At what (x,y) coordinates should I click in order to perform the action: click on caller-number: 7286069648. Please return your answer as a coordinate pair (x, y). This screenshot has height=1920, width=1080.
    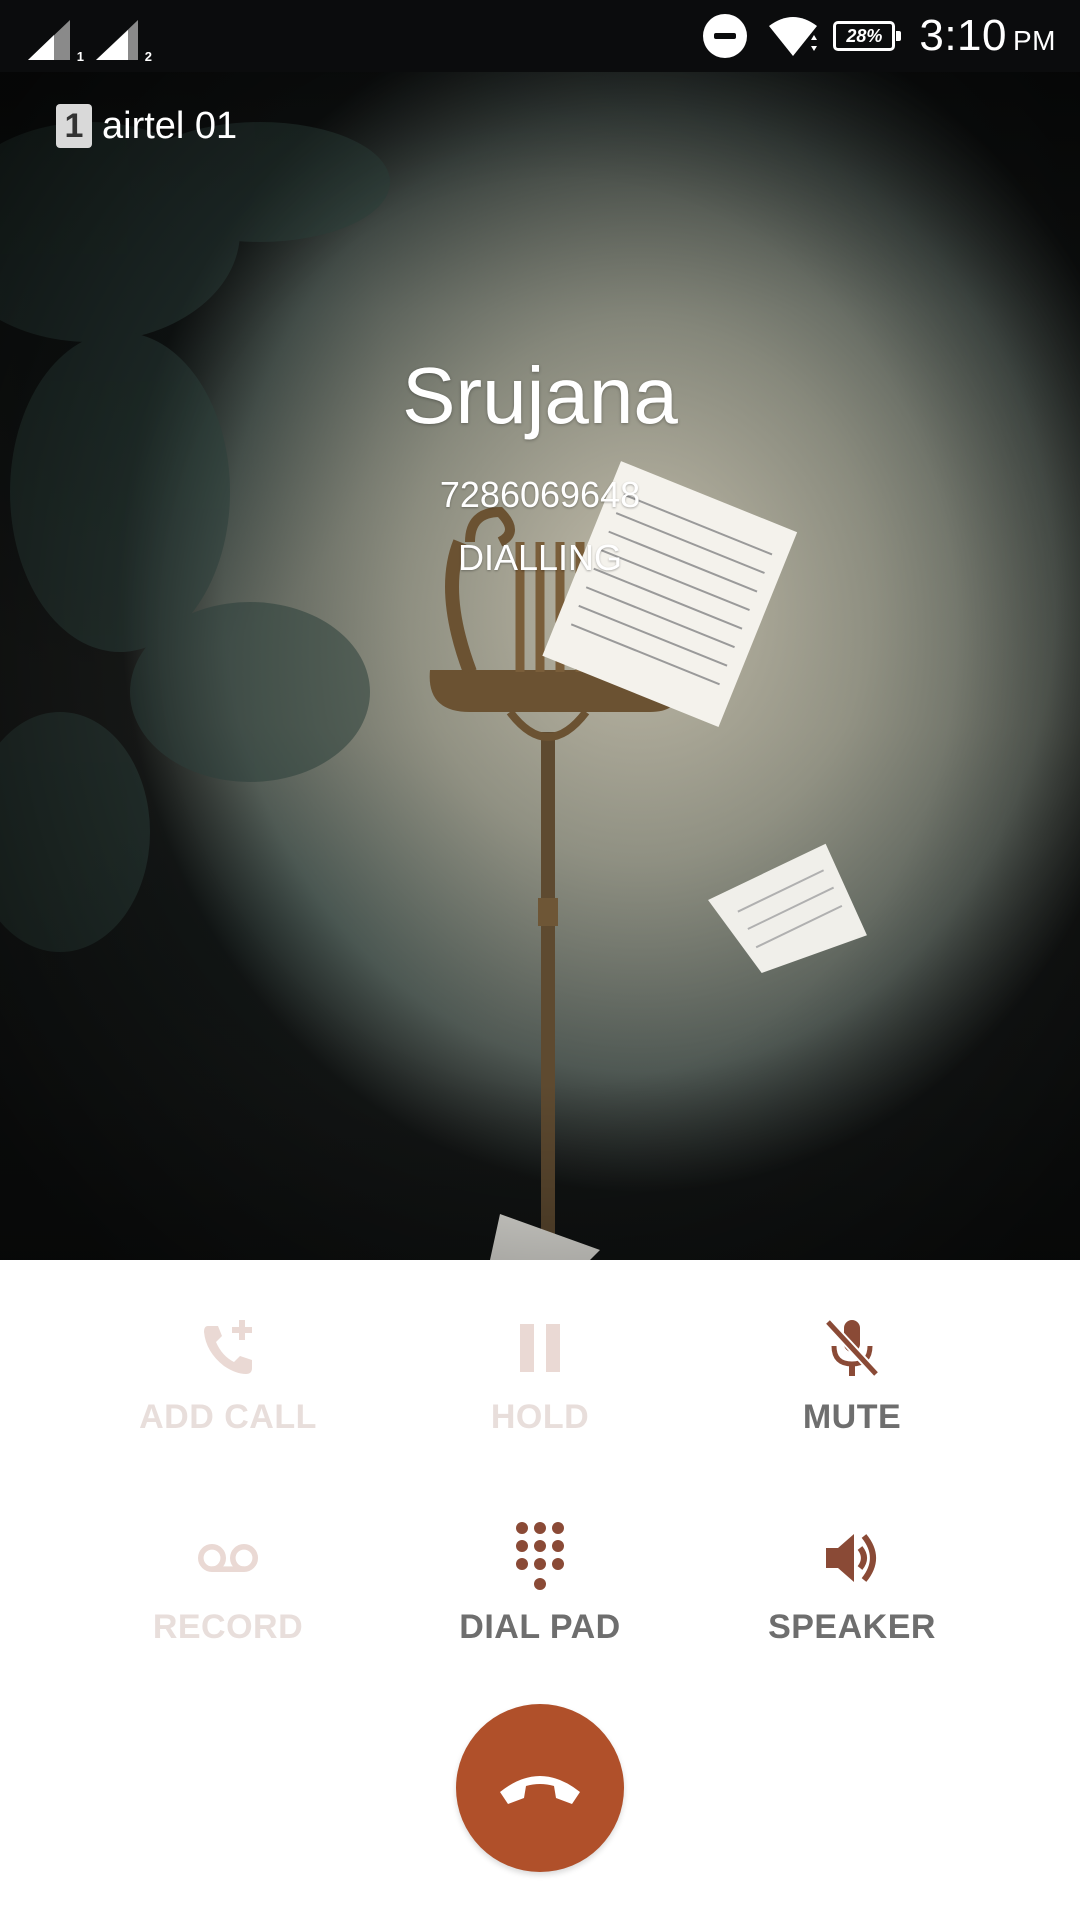
    Looking at the image, I should click on (540, 494).